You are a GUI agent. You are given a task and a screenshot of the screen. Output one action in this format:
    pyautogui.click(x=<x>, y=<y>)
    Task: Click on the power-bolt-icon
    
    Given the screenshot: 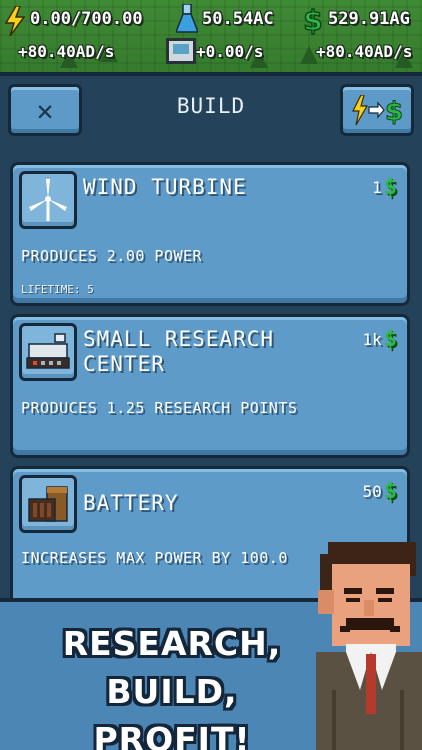 What is the action you would take?
    pyautogui.click(x=15, y=21)
    